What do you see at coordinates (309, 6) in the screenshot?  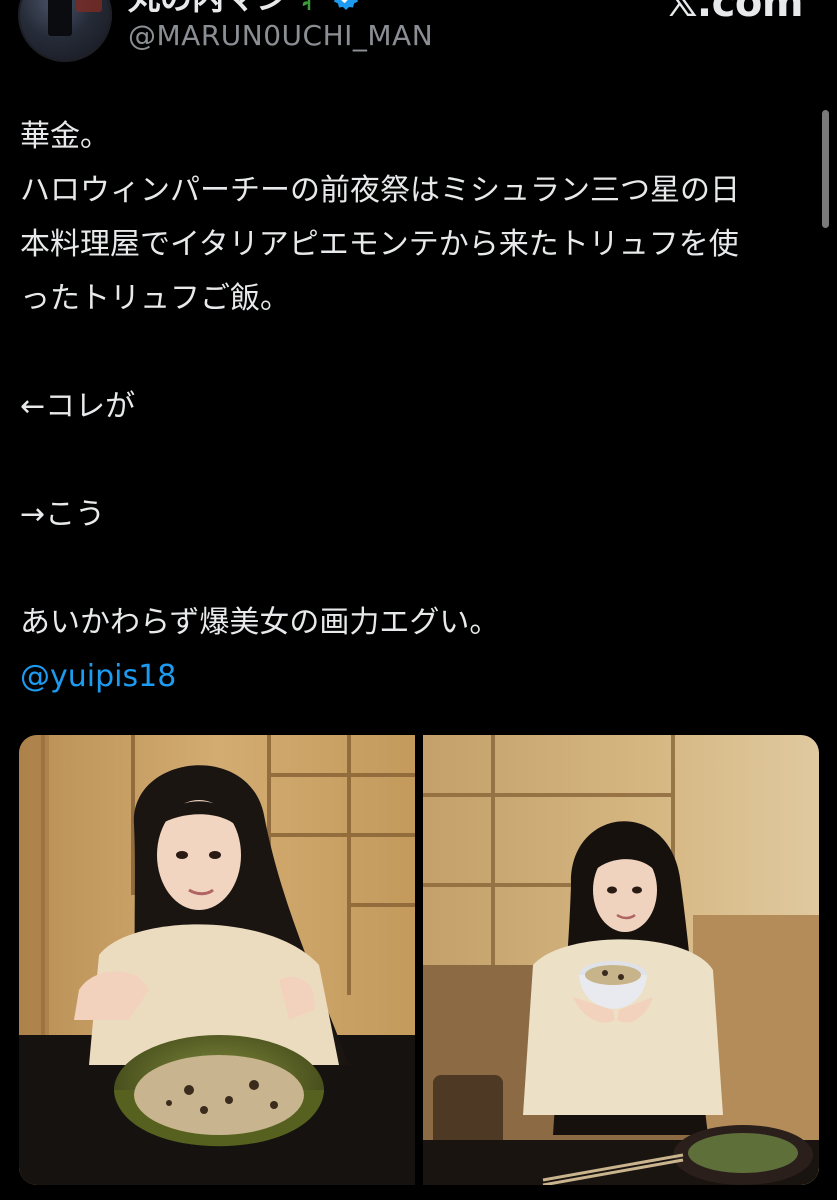 I see `rose-icon` at bounding box center [309, 6].